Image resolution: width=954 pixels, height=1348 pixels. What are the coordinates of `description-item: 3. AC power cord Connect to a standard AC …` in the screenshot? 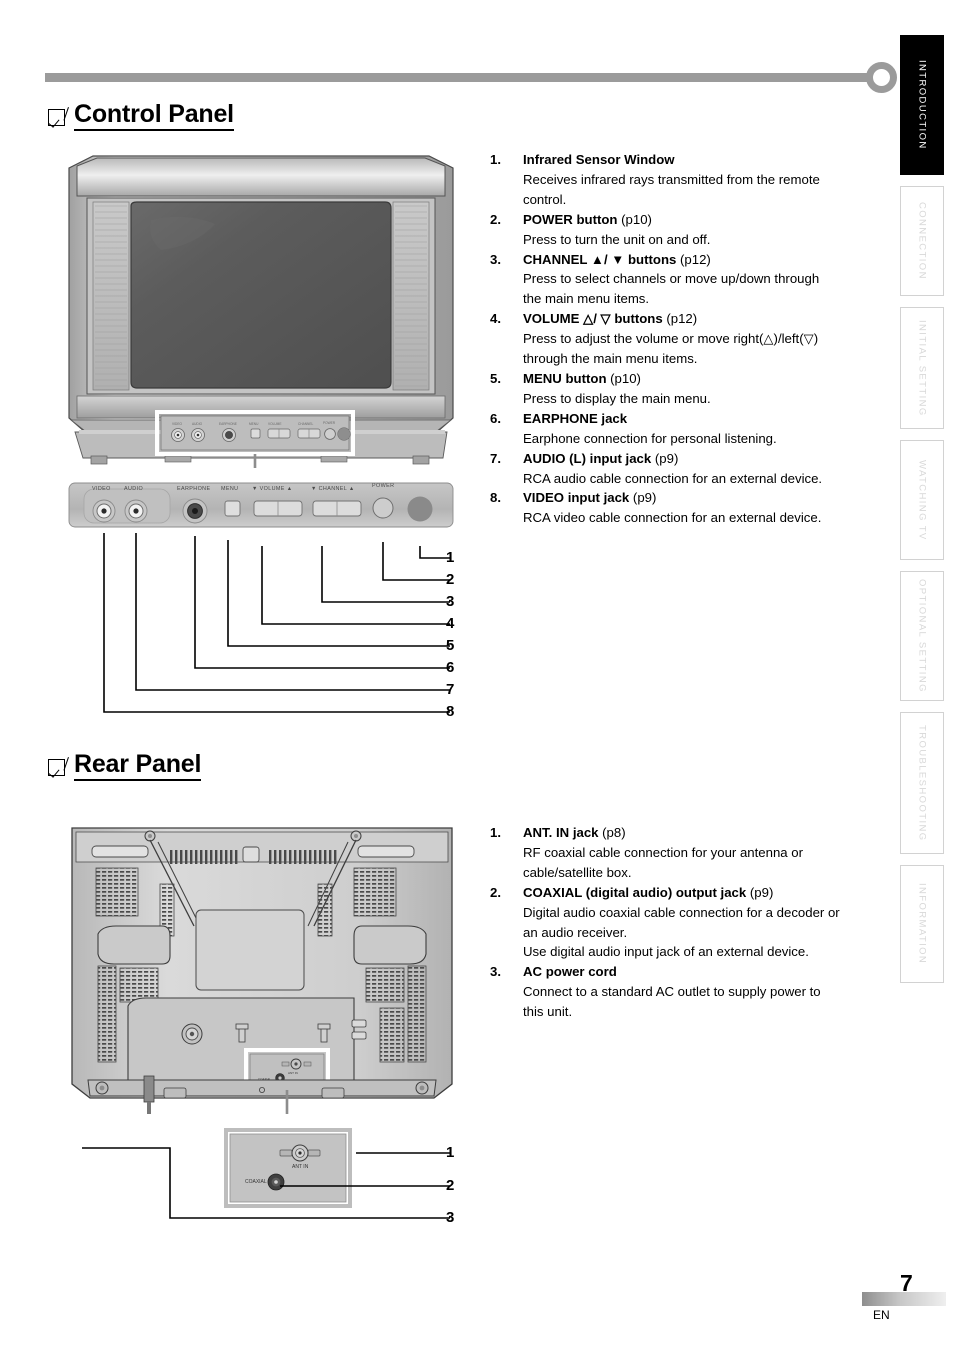 It's located at (690, 992).